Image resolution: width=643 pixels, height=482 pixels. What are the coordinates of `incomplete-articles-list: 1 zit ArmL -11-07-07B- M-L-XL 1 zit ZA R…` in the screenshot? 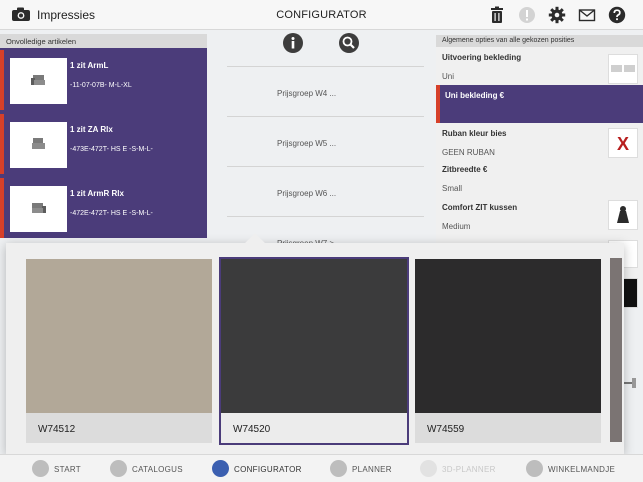 It's located at (103, 143).